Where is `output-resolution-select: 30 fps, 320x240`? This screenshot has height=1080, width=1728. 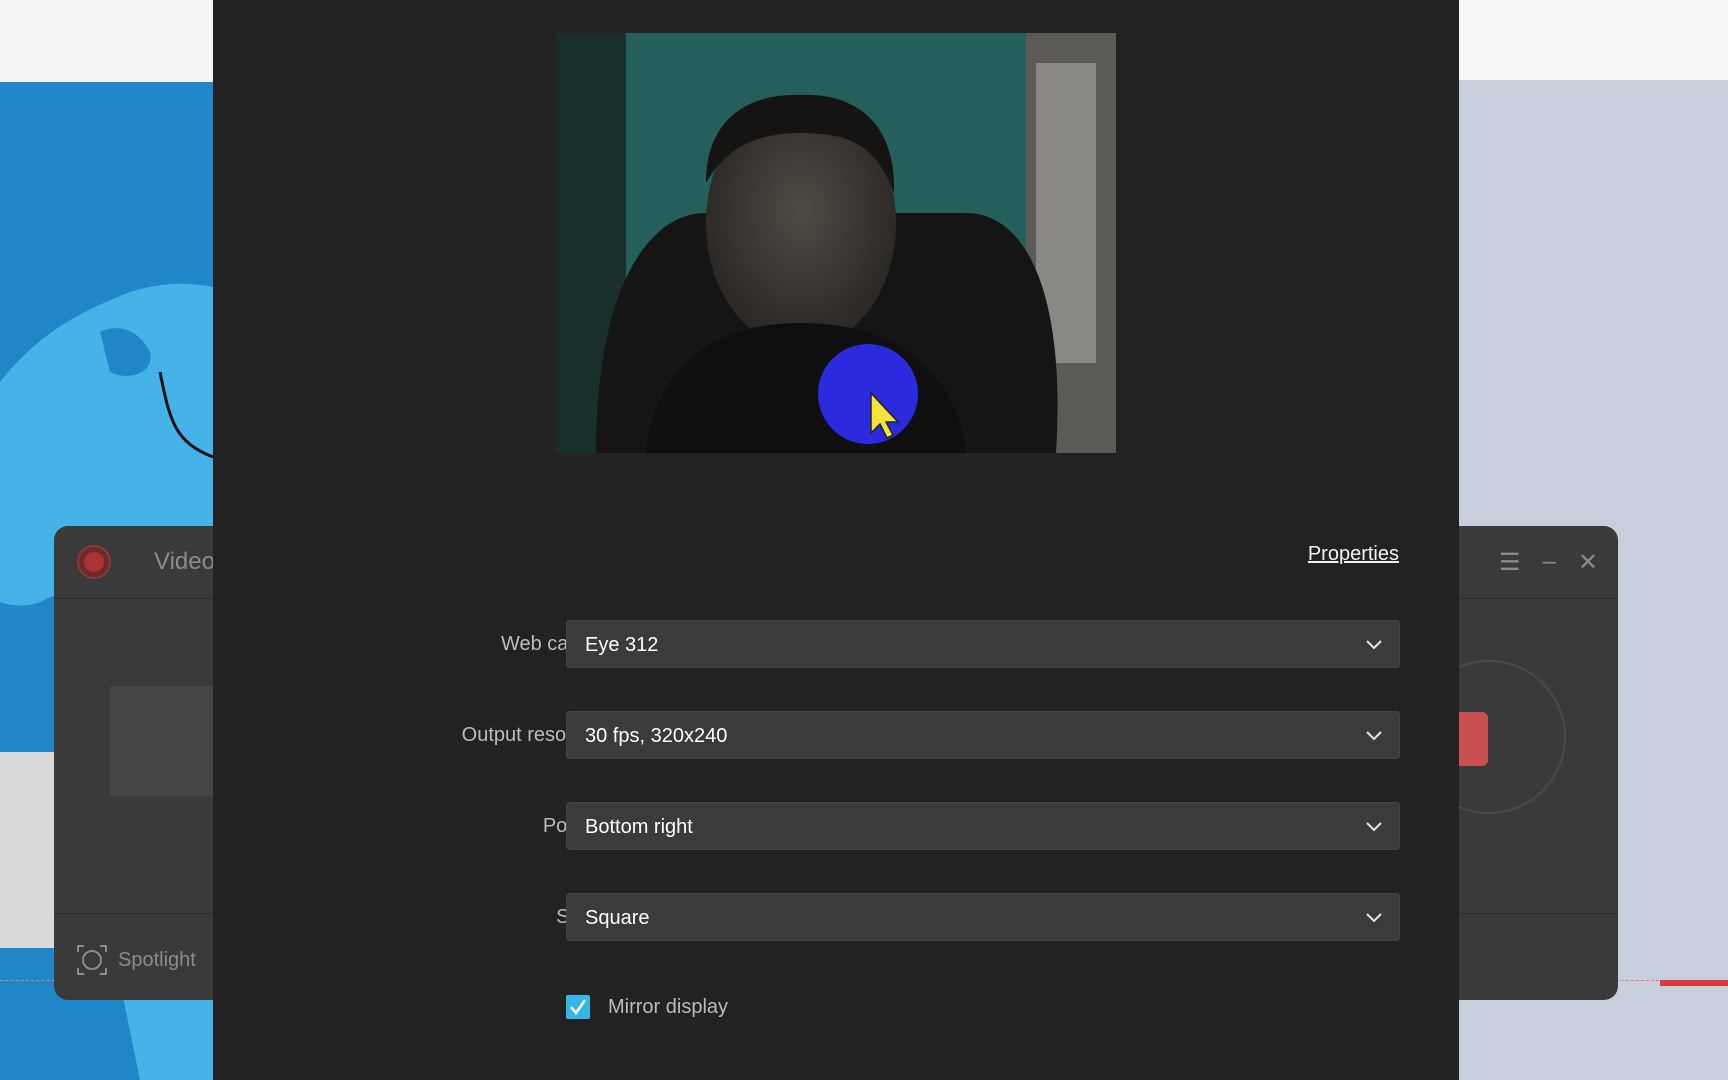 output-resolution-select: 30 fps, 320x240 is located at coordinates (983, 735).